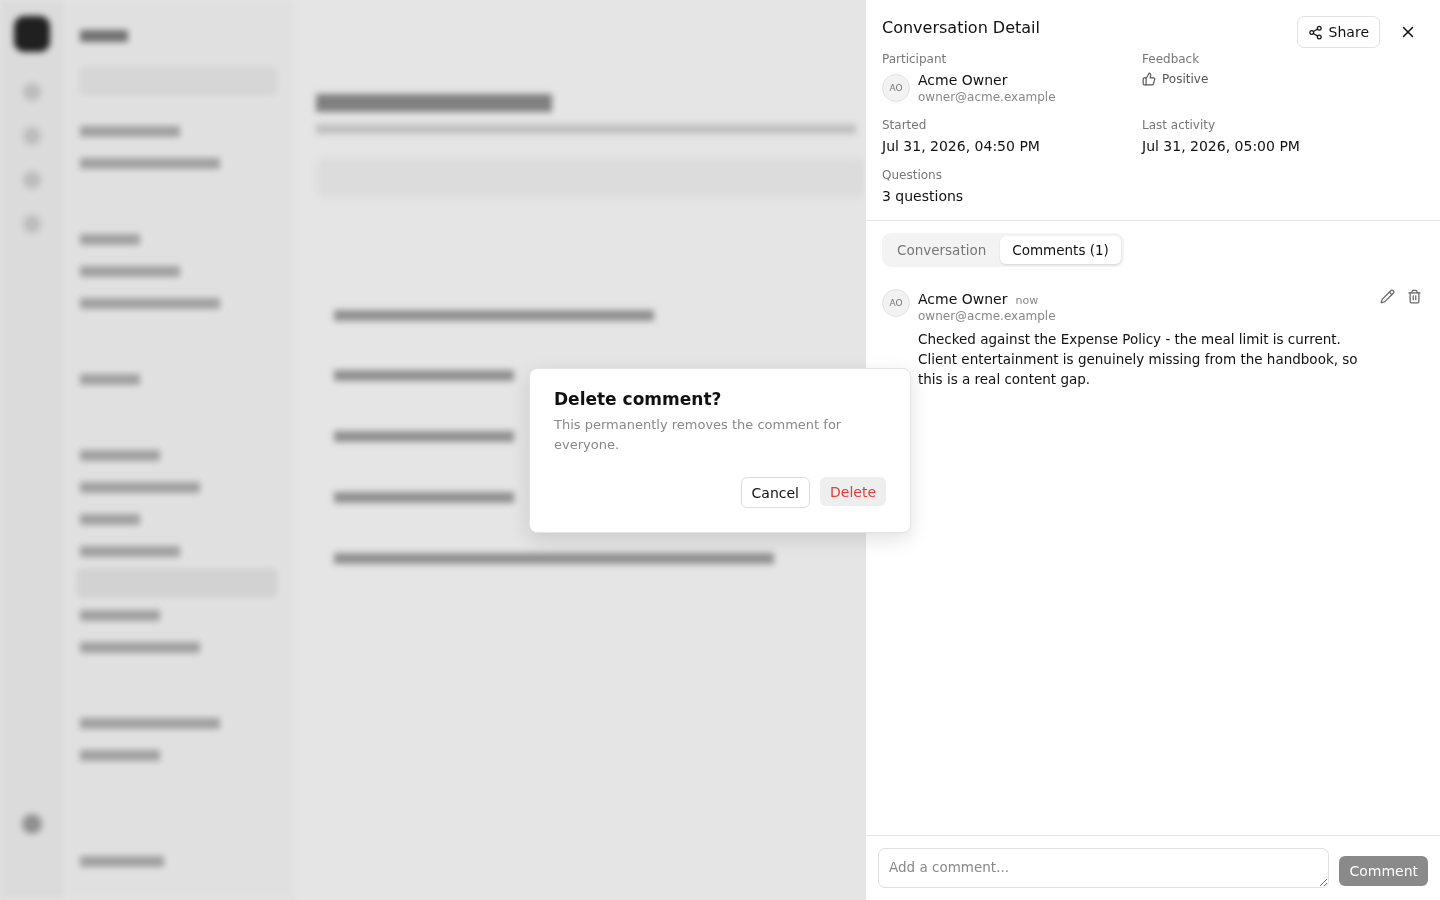 The height and width of the screenshot is (900, 1440). Describe the element at coordinates (961, 146) in the screenshot. I see `field-value: Jul 31, 2026, 04:50 PM` at that location.